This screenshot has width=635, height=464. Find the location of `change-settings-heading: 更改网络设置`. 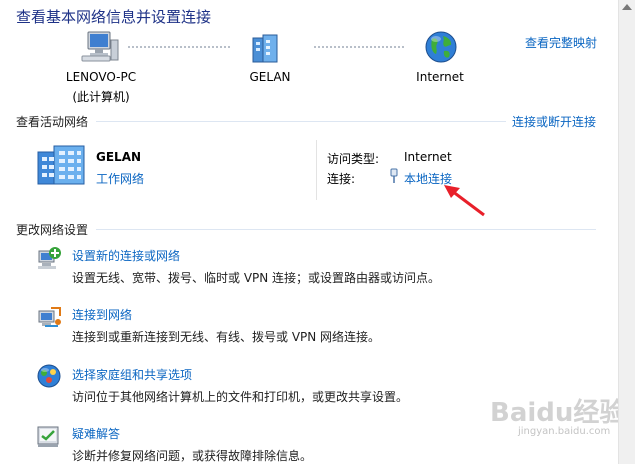

change-settings-heading: 更改网络设置 is located at coordinates (52, 230).